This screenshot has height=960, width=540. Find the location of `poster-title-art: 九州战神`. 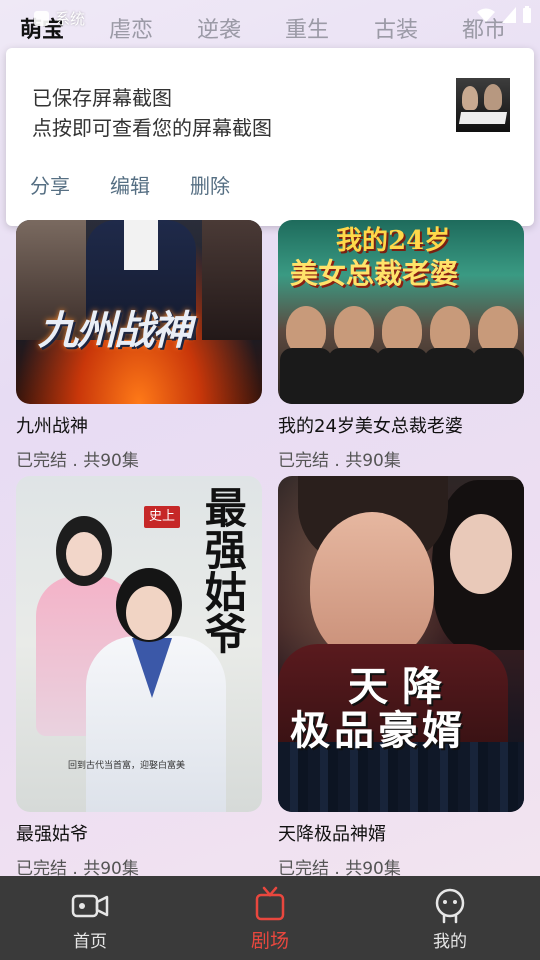

poster-title-art: 九州战神 is located at coordinates (115, 330).